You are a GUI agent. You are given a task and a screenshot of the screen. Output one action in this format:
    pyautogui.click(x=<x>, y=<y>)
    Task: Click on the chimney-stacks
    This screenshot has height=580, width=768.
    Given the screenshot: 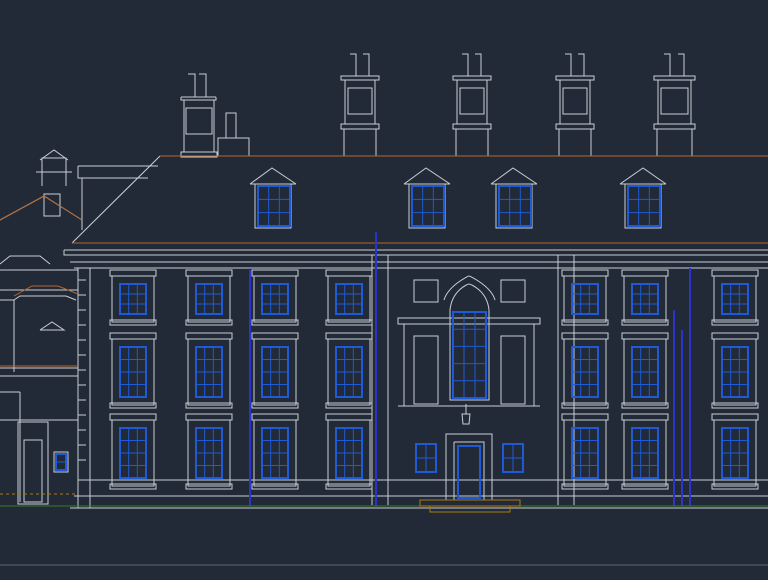 What is the action you would take?
    pyautogui.click(x=438, y=105)
    